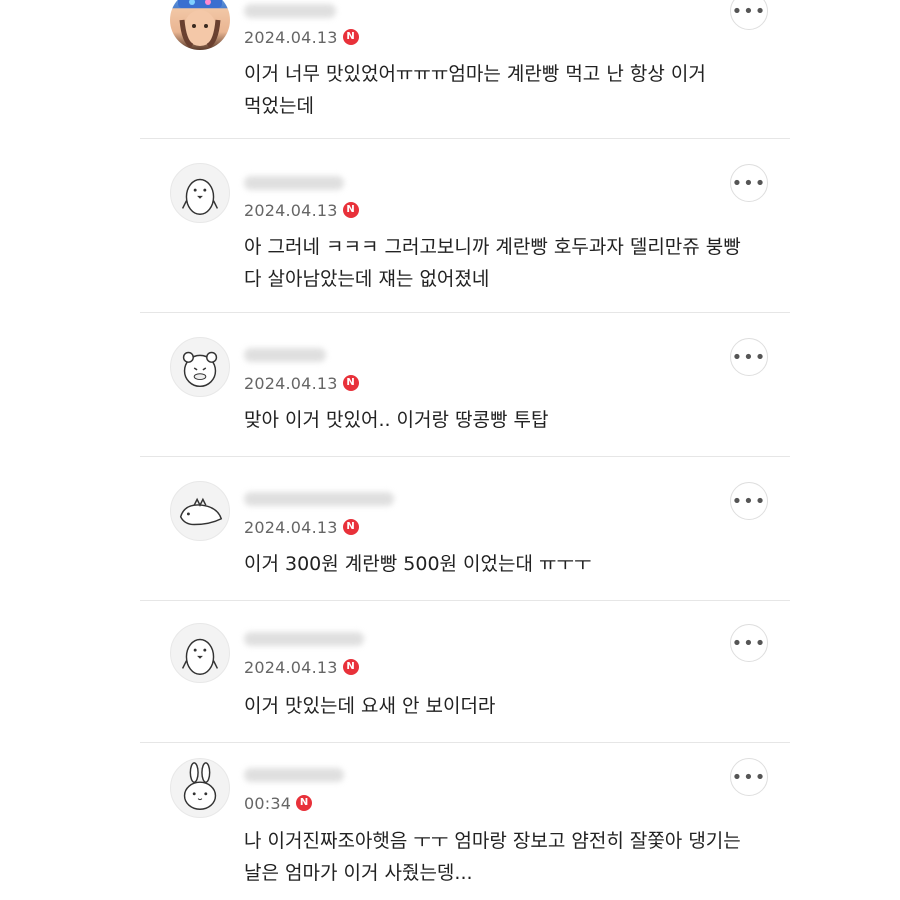  I want to click on comment-text: 이거 맛있는데 요새 안 보이더라, so click(370, 706).